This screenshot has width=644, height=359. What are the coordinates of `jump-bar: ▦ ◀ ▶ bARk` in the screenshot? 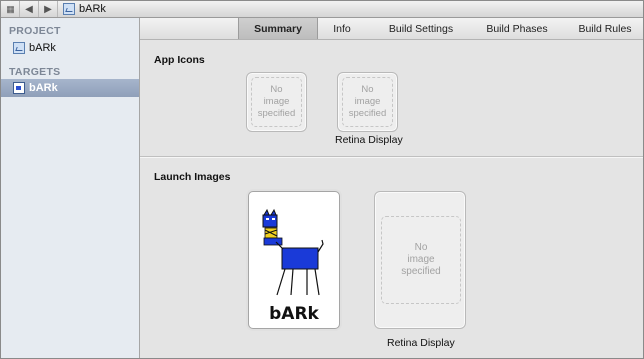 It's located at (322, 9).